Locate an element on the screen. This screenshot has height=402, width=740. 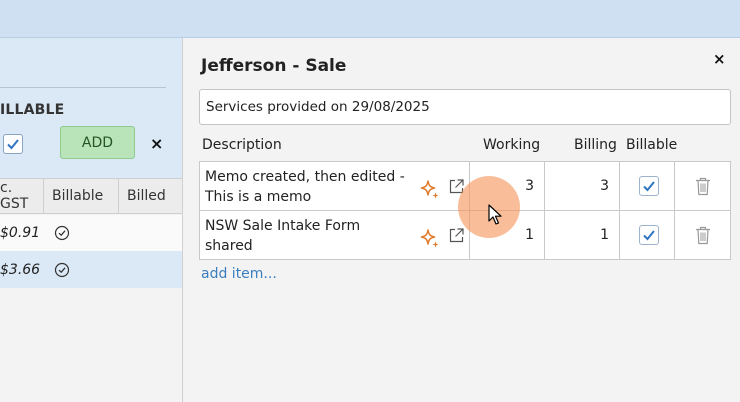
table-header: c. GST Billable Billed is located at coordinates (91, 196).